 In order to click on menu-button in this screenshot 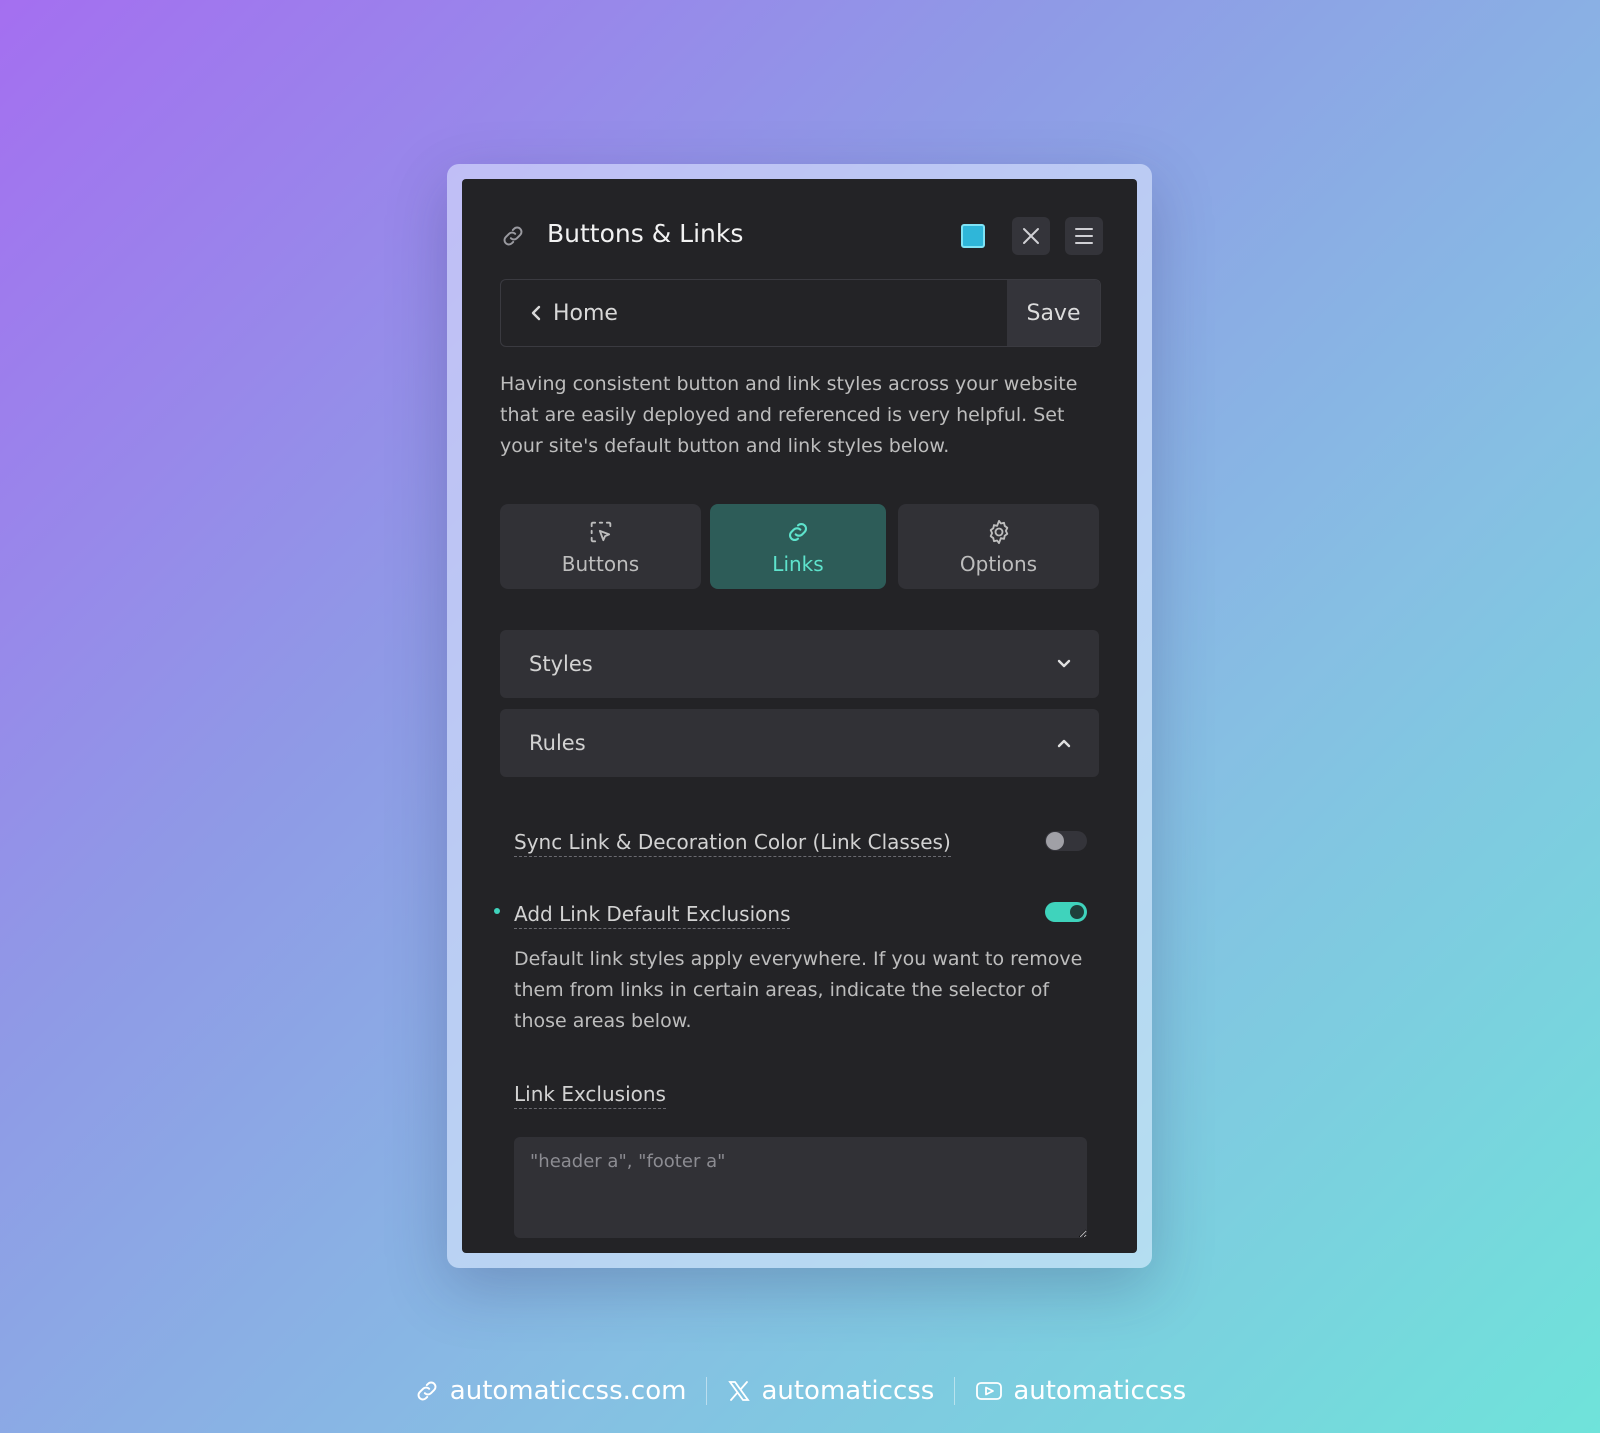, I will do `click(1084, 236)`.